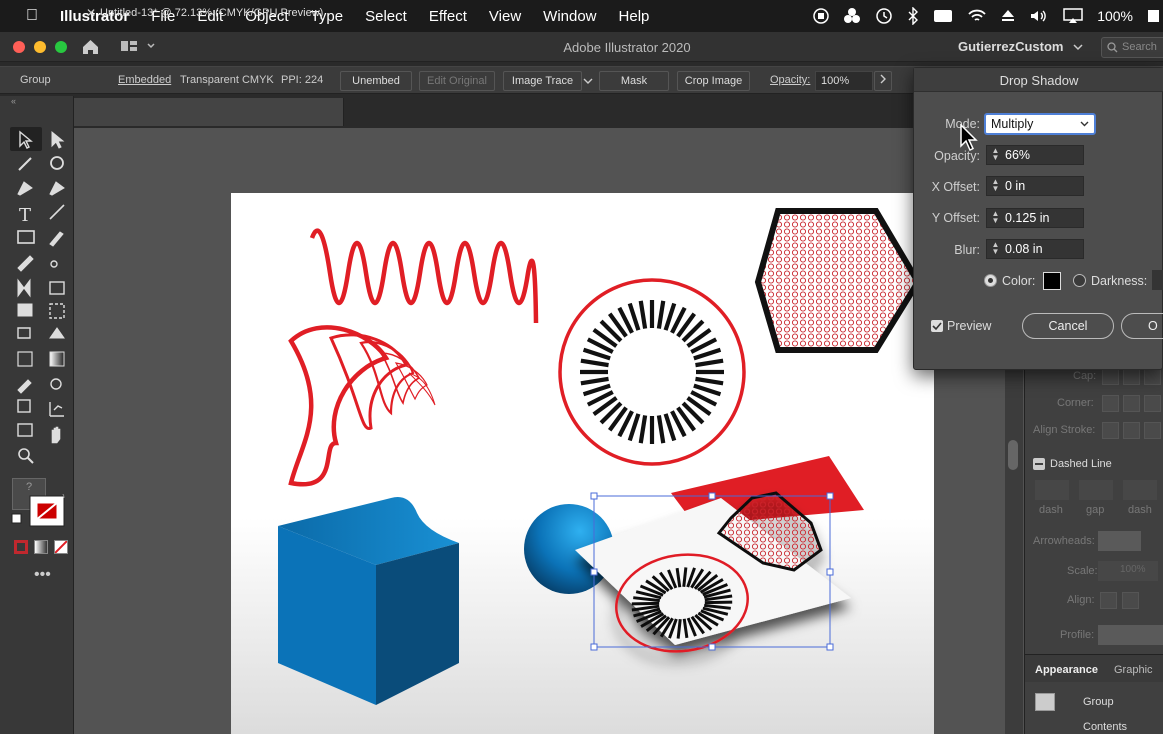 The height and width of the screenshot is (734, 1163). I want to click on menu-window: Window, so click(569, 16).